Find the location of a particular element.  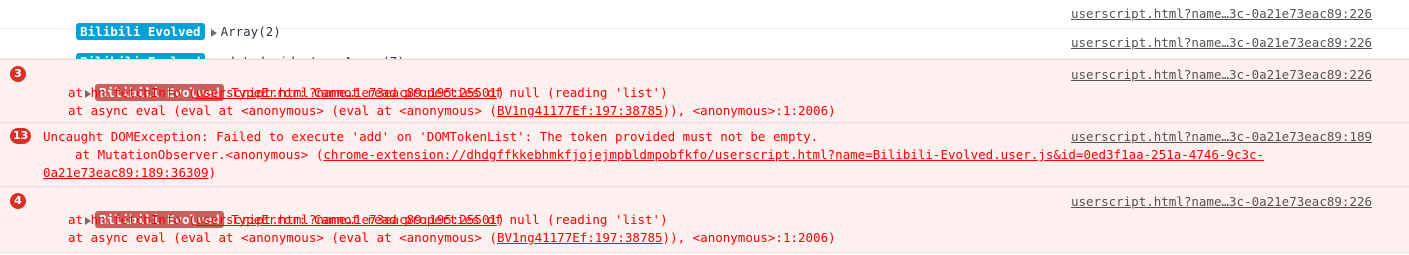

source-link: userscript.html?name…3c-0a21e73eac89:189 is located at coordinates (1221, 137).